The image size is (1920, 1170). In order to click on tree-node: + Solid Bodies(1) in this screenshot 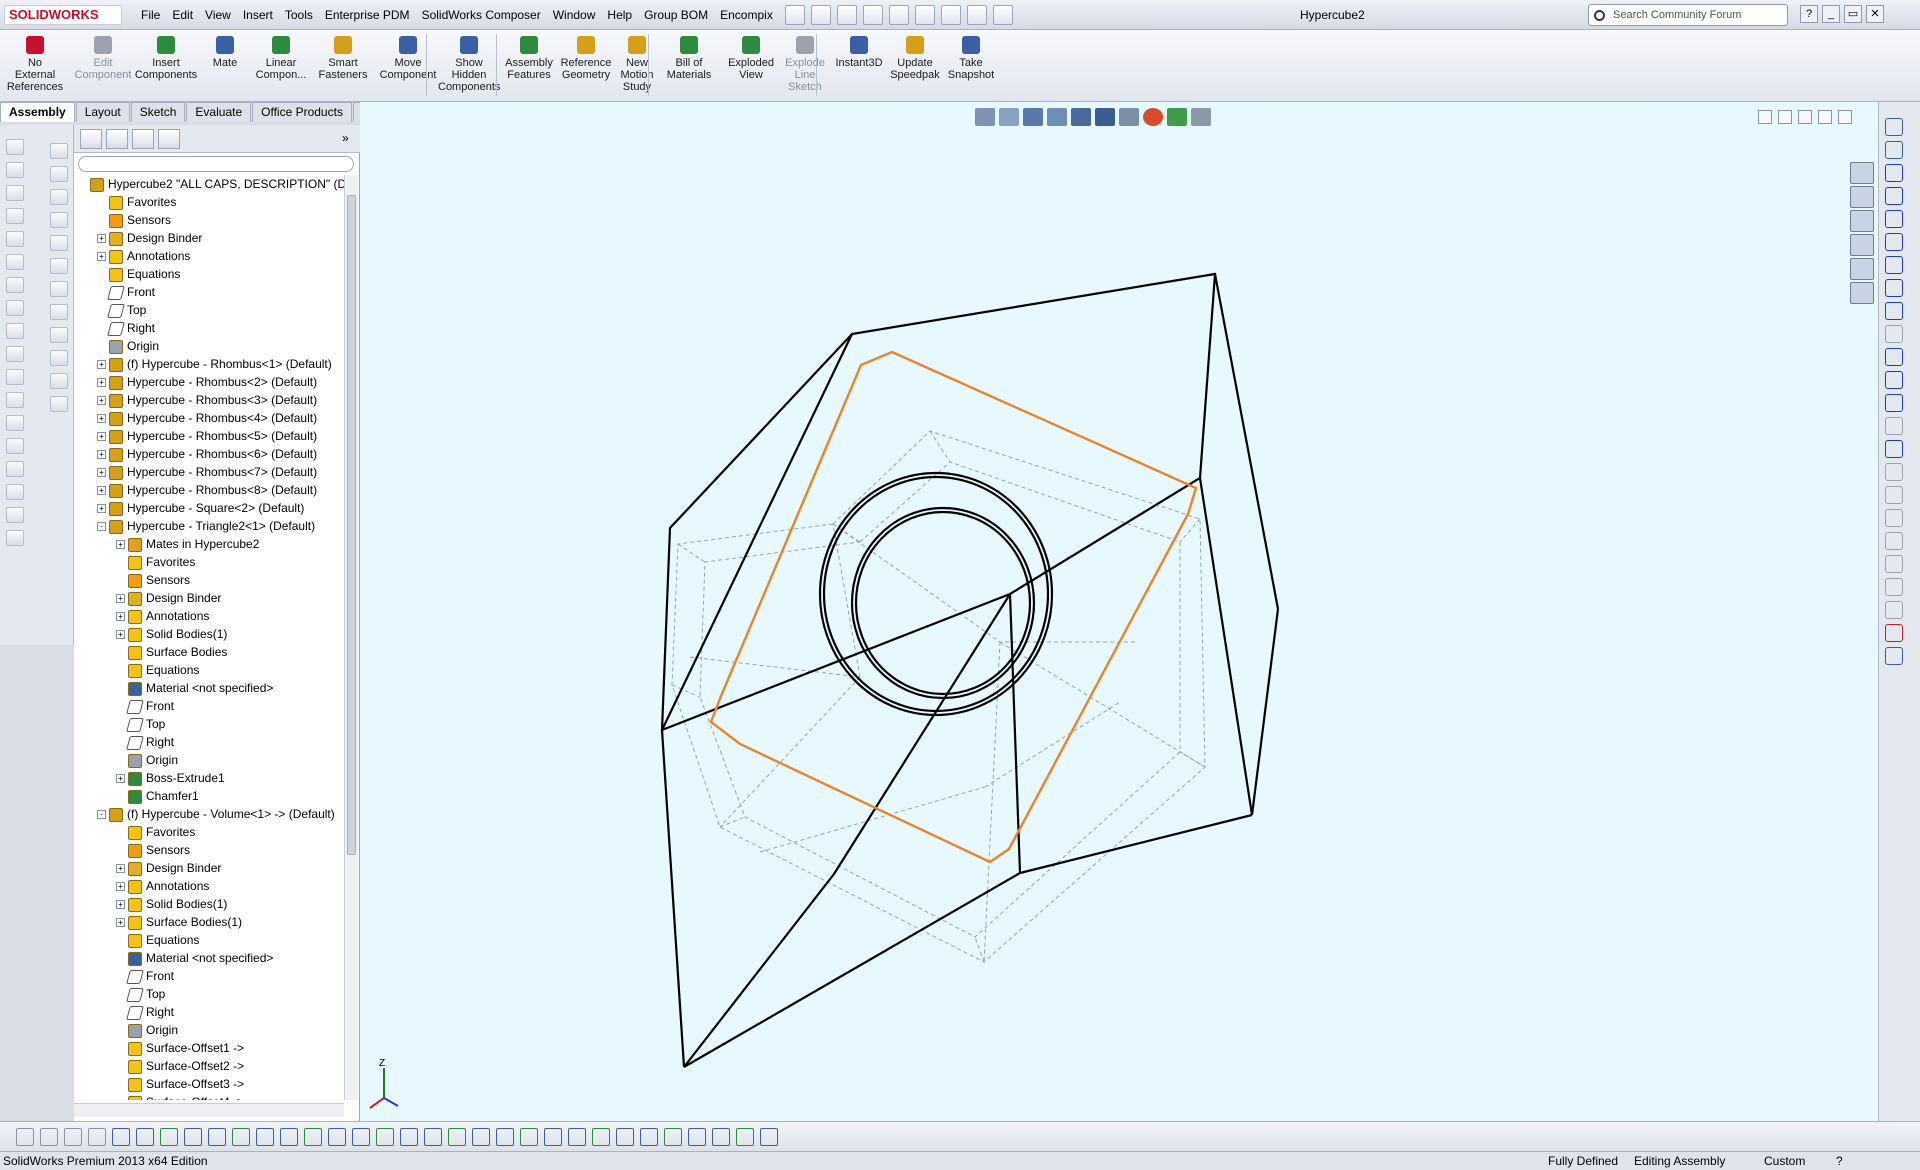, I will do `click(171, 634)`.